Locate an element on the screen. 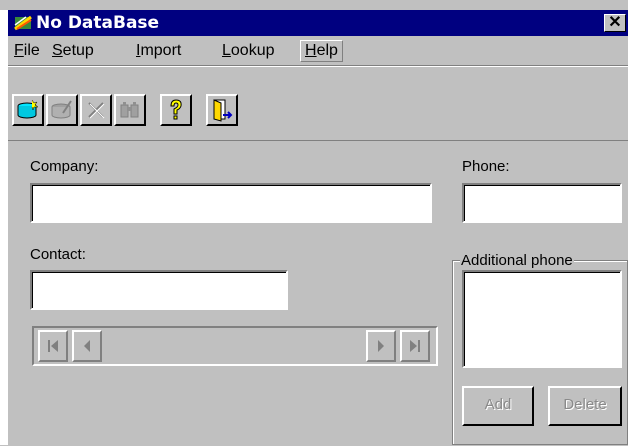 The height and width of the screenshot is (446, 628). last-record-button is located at coordinates (415, 346).